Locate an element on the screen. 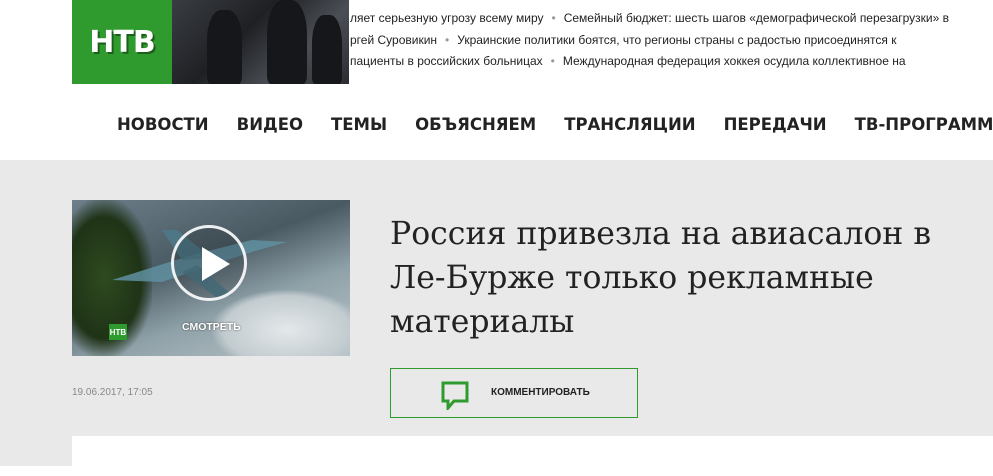  nav-item-topics: ТЕМЫ is located at coordinates (359, 124).